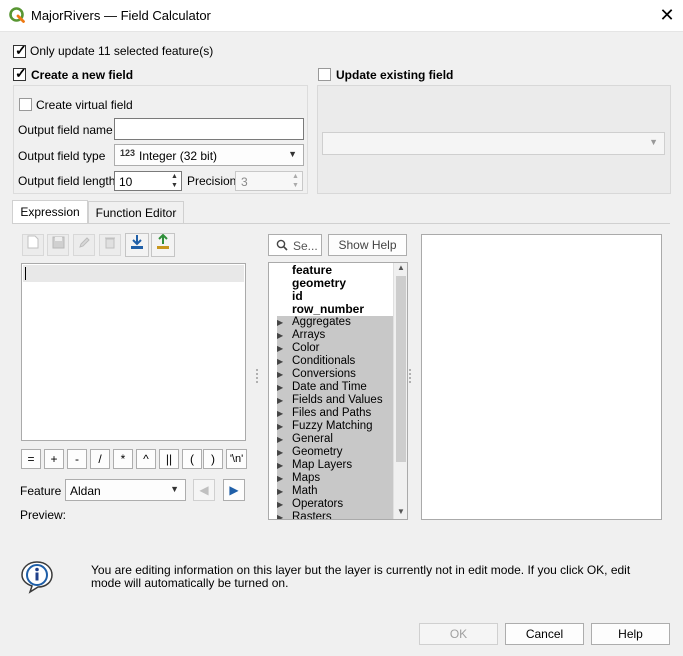 The width and height of the screenshot is (683, 656). I want to click on update-existing-field-checkbox, so click(324, 74).